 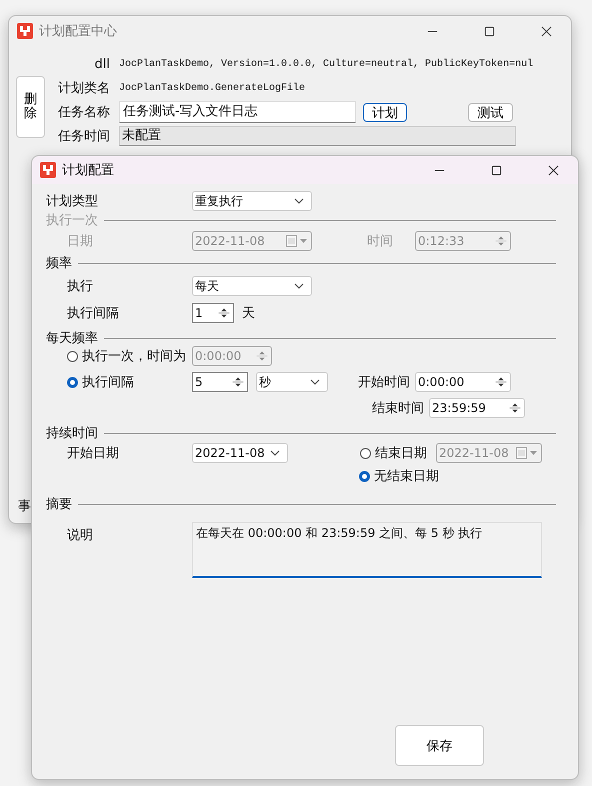 What do you see at coordinates (83, 88) in the screenshot?
I see `field-label: 计划类名` at bounding box center [83, 88].